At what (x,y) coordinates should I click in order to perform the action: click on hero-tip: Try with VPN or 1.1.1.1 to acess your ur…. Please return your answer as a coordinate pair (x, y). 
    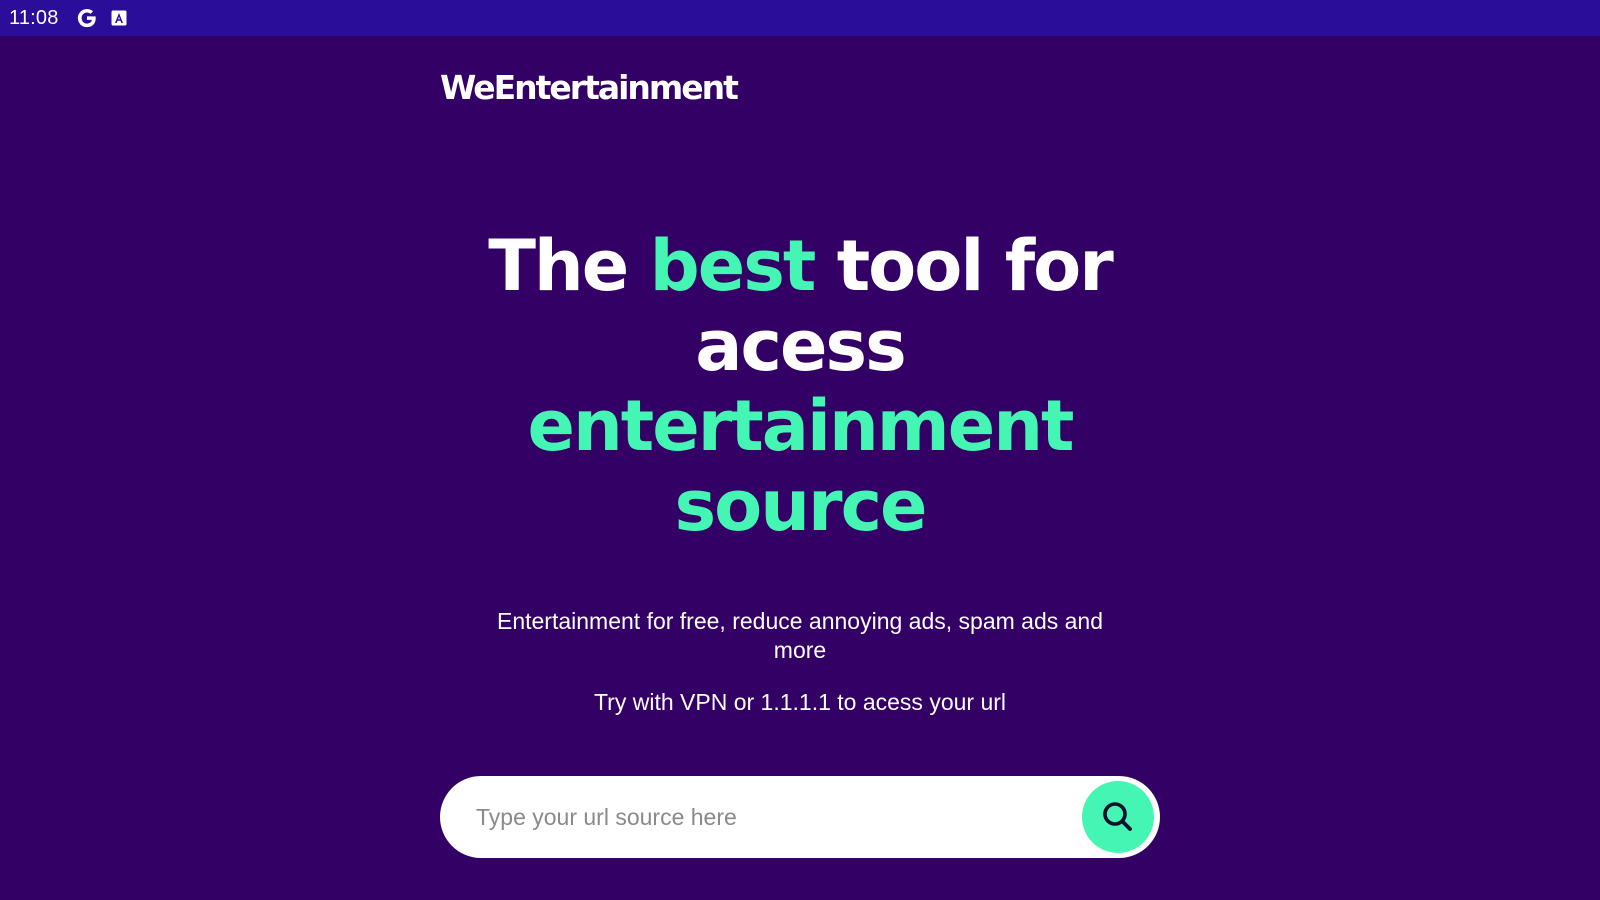
    Looking at the image, I should click on (800, 702).